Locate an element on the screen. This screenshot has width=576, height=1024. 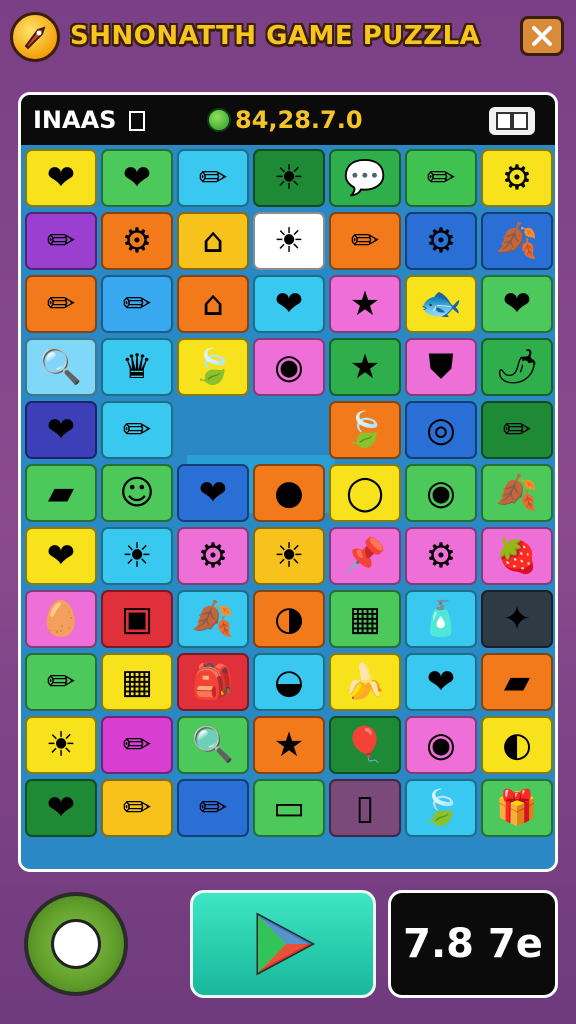
speech-bubble-icon: 💬 is located at coordinates (365, 178).